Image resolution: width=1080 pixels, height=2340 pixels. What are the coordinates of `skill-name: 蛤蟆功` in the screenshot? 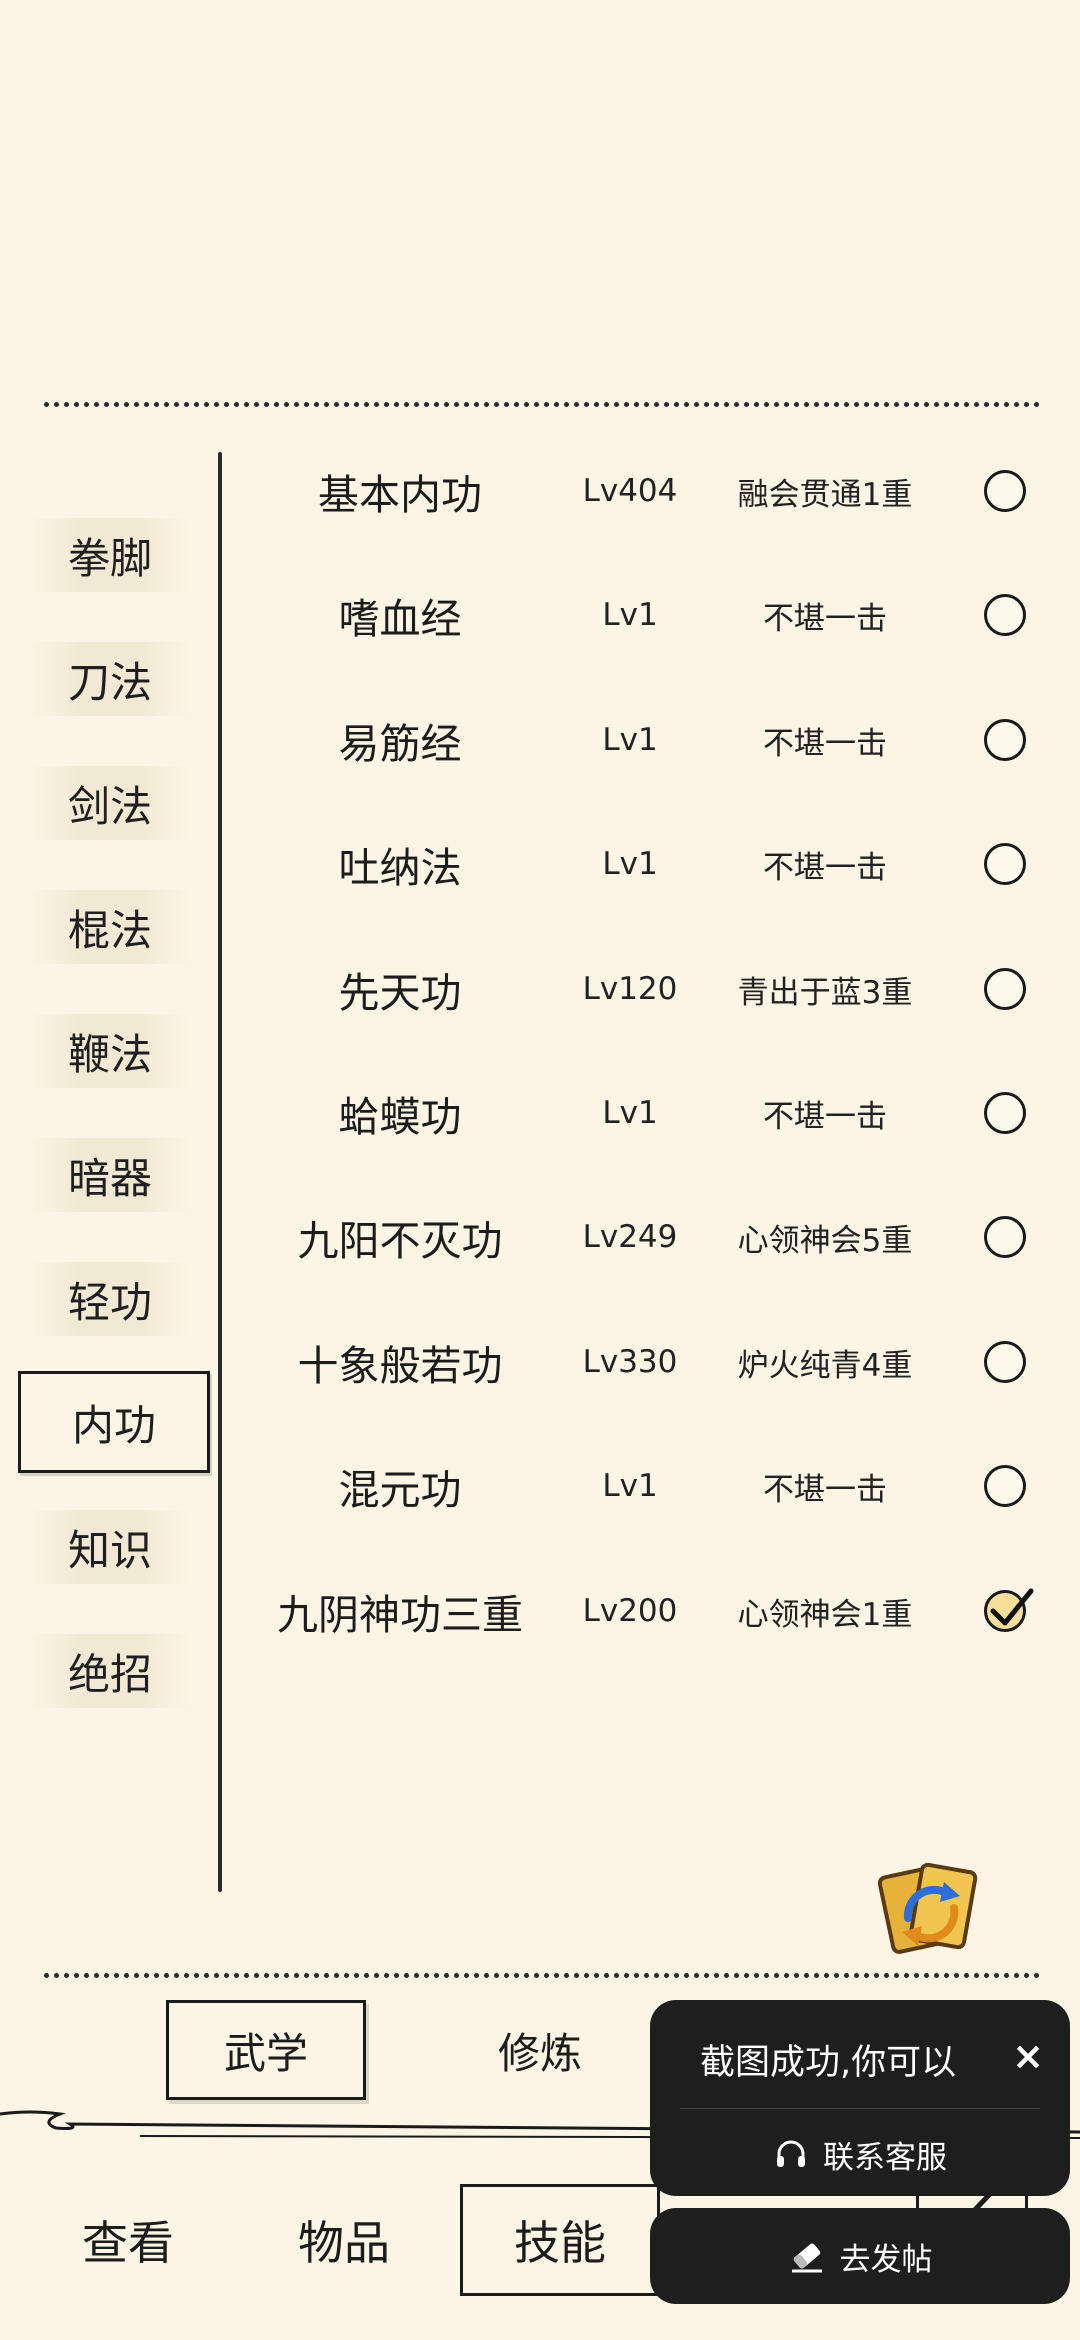 It's located at (400, 1117).